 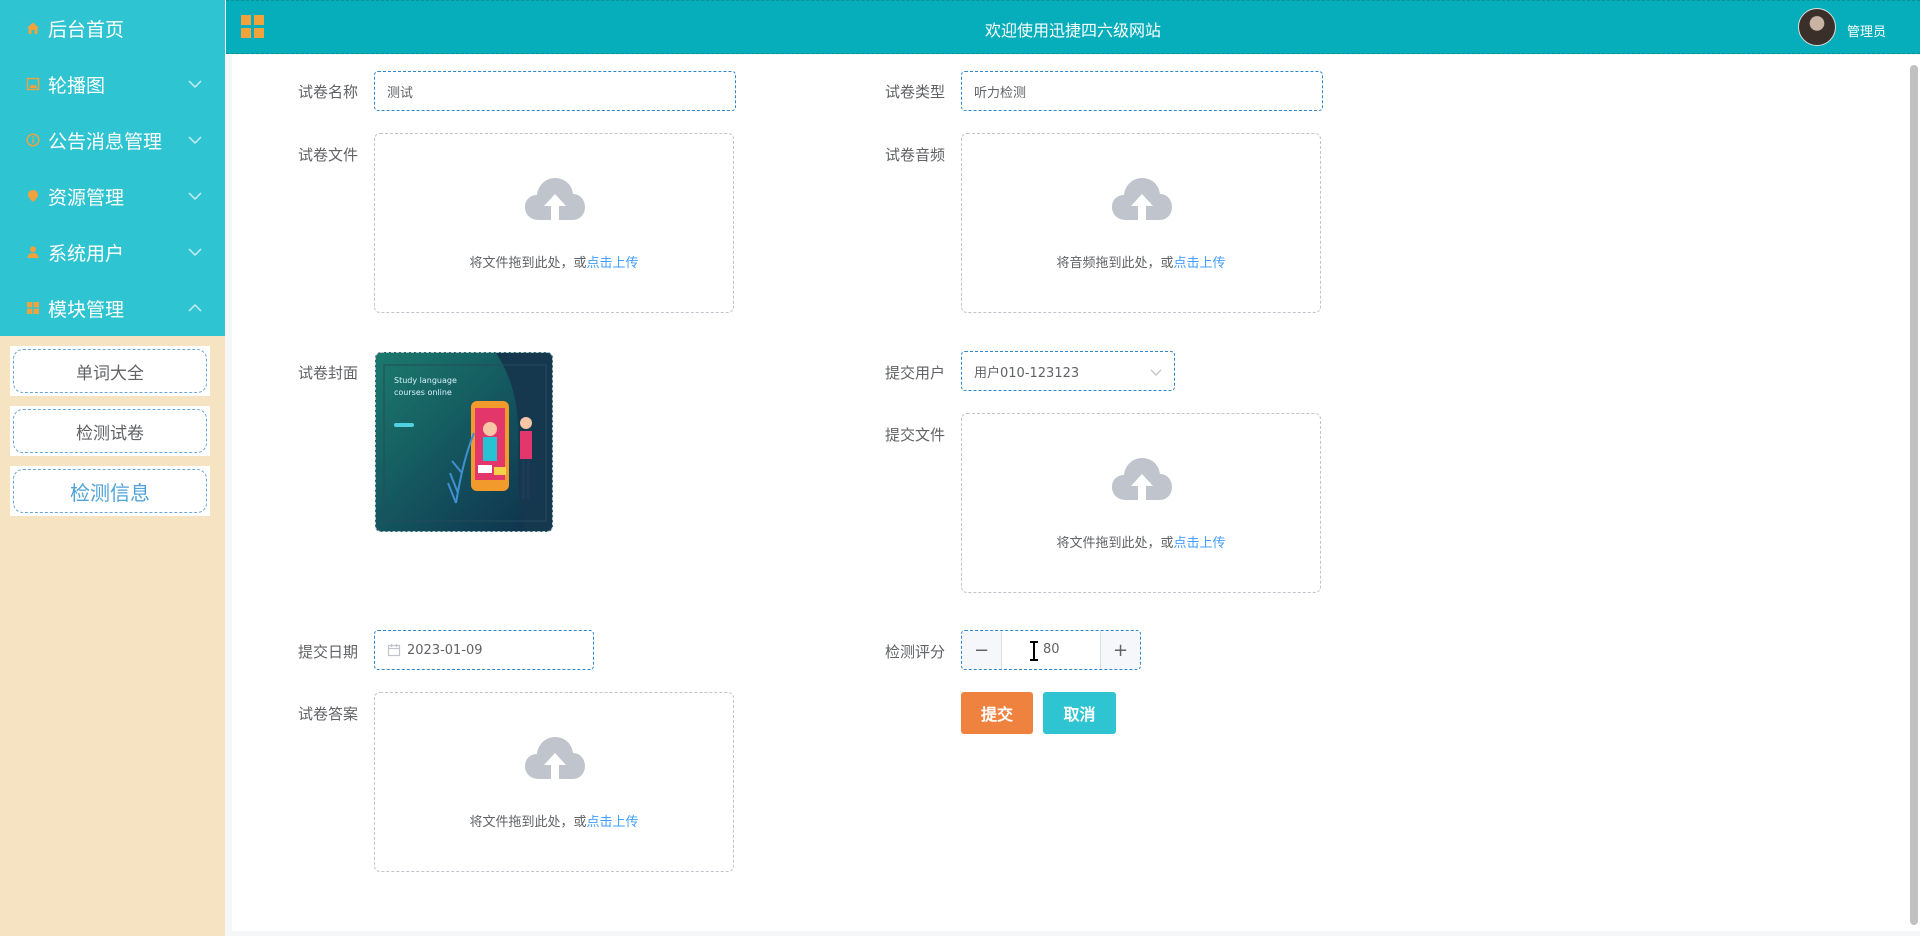 I want to click on submenu-item-words: 单词大全, so click(x=110, y=371).